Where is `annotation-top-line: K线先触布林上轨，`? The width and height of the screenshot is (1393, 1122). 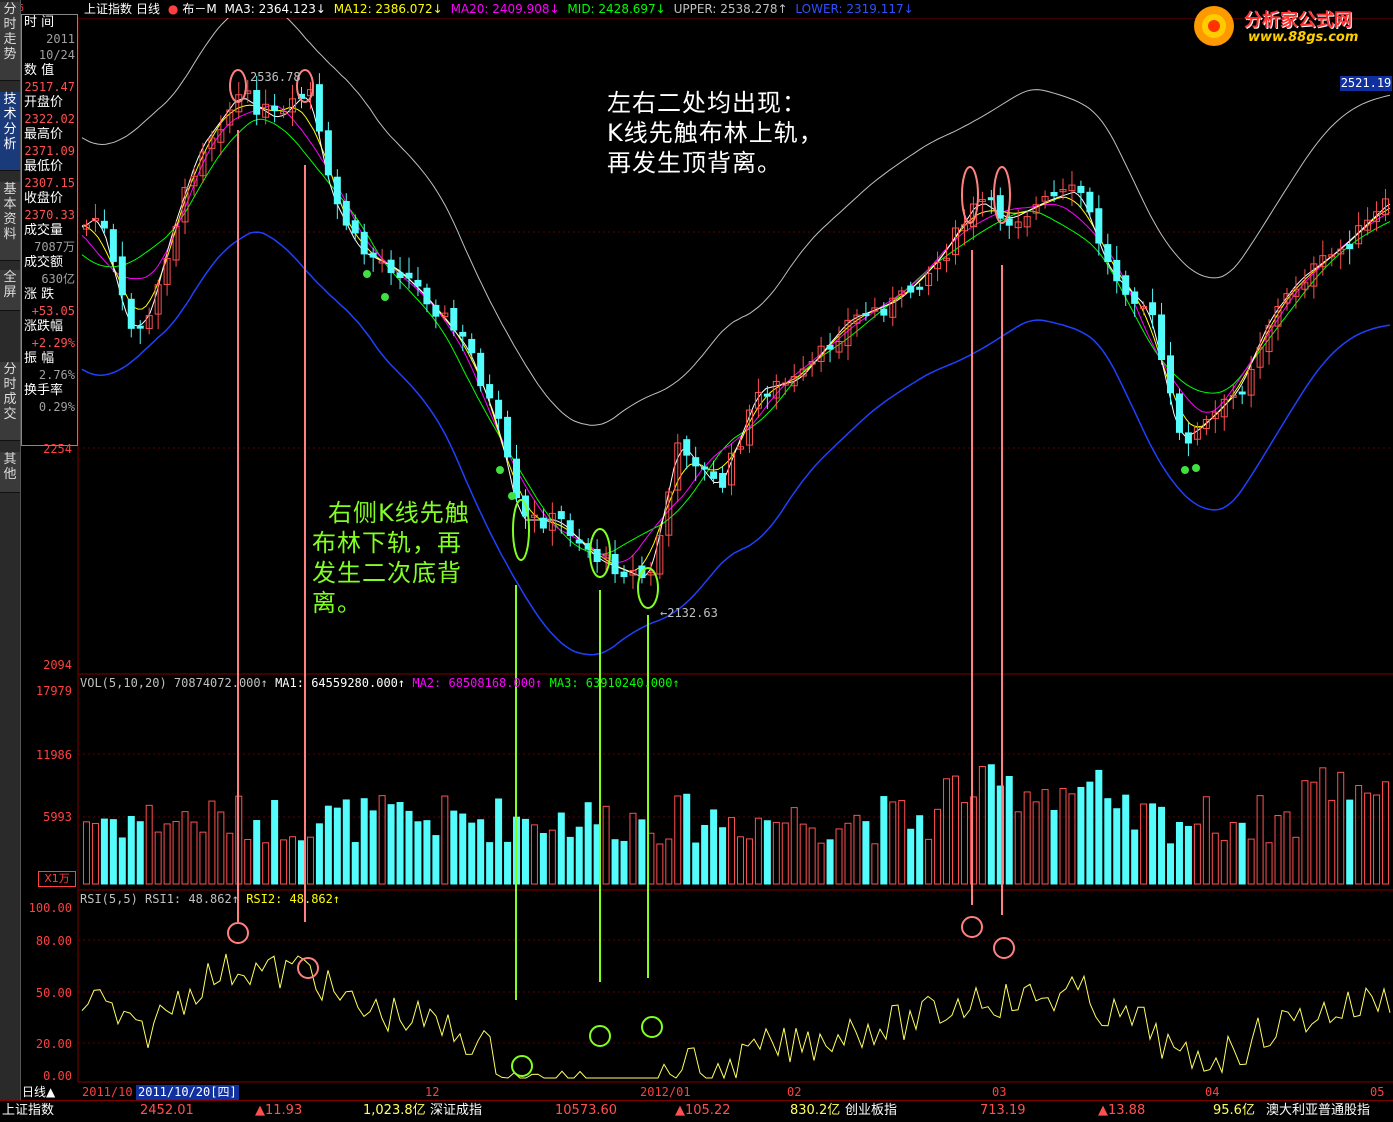 annotation-top-line: K线先触布林上轨， is located at coordinates (715, 133).